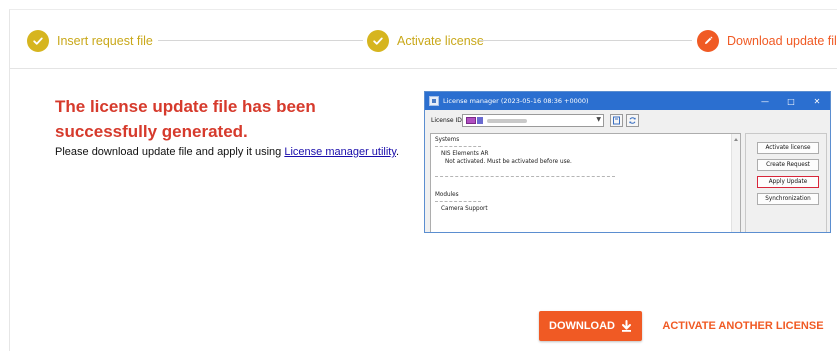 The height and width of the screenshot is (351, 837). I want to click on lm-modules-header: Modules, so click(447, 195).